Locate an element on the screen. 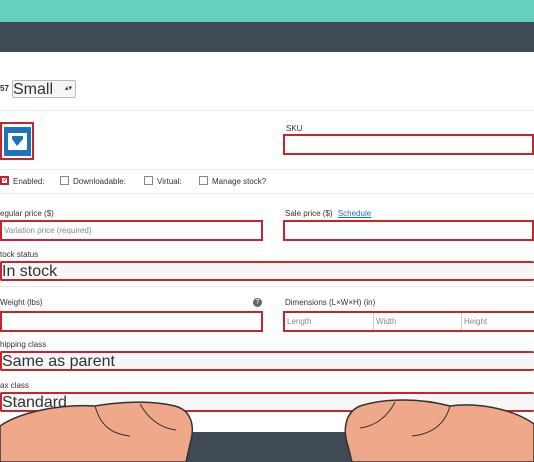  height-input: Height is located at coordinates (498, 321).